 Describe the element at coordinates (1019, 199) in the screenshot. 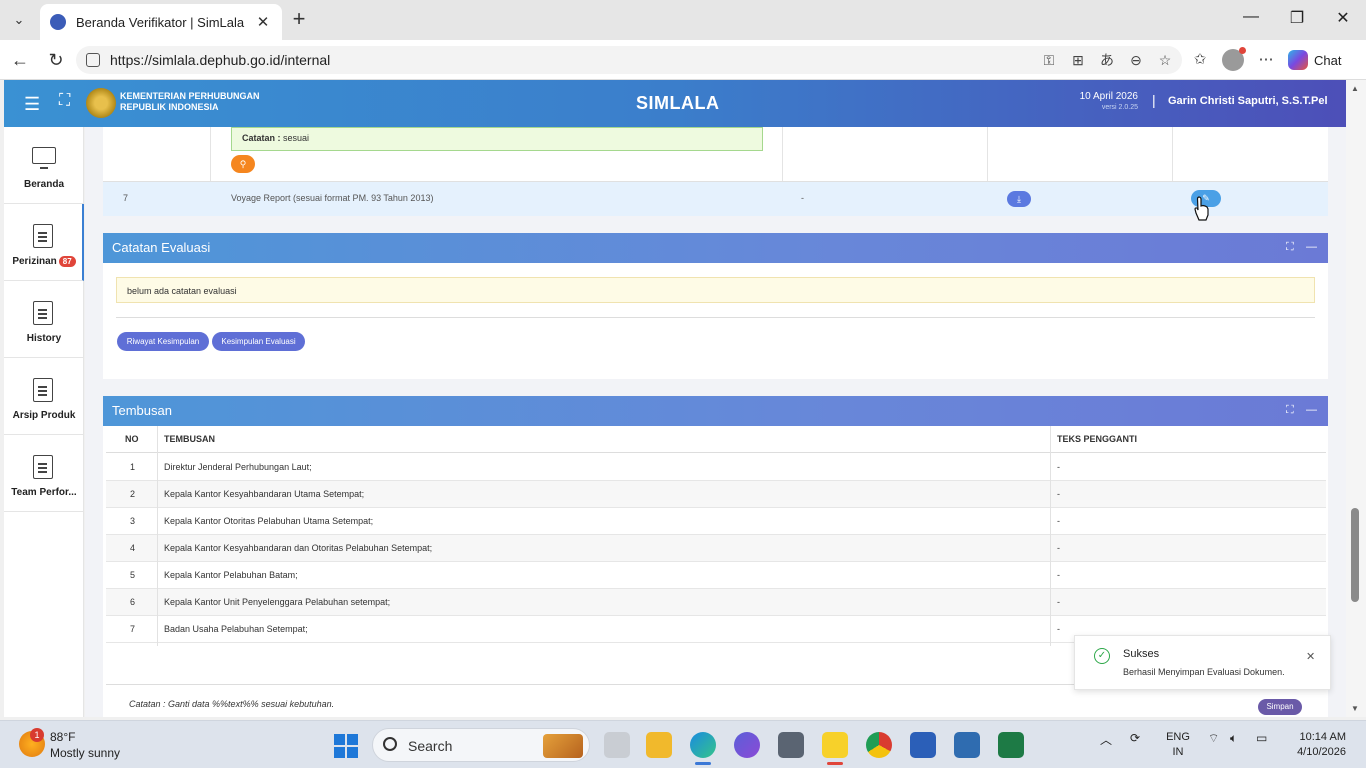

I see `download-icon: ⤓` at that location.